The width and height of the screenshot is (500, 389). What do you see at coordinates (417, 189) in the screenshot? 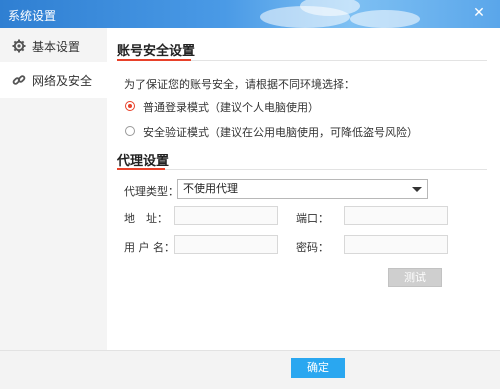
I see `chevron-down-icon` at bounding box center [417, 189].